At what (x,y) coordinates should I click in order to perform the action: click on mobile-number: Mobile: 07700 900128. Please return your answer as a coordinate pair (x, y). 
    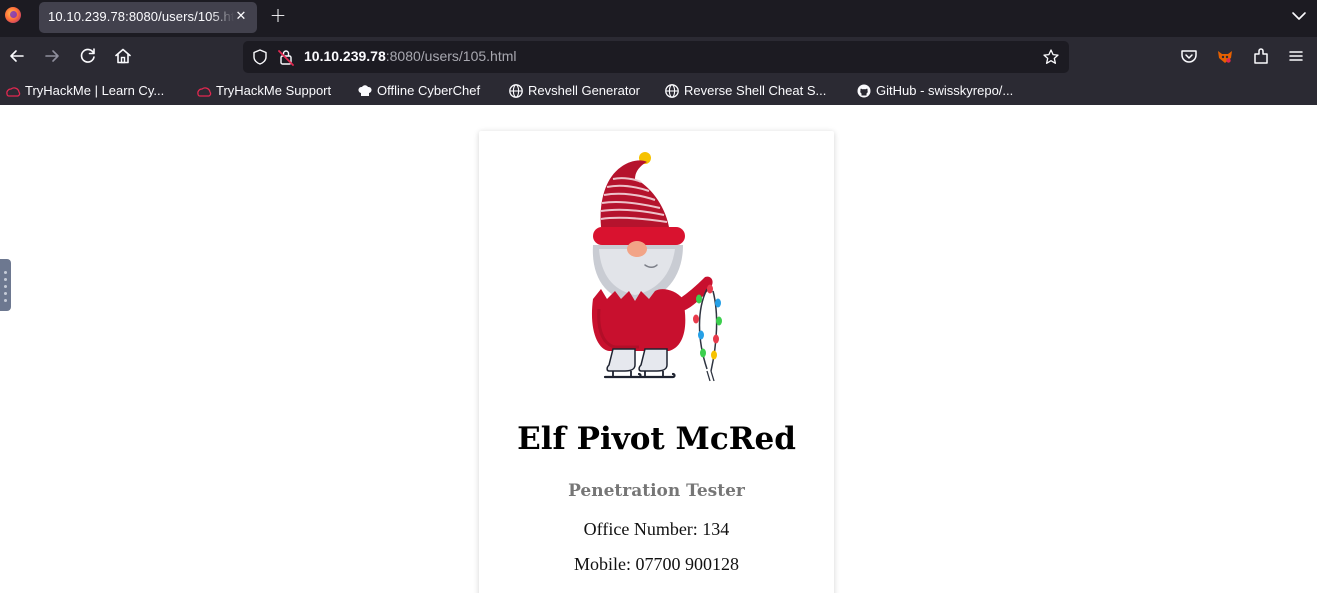
    Looking at the image, I should click on (656, 564).